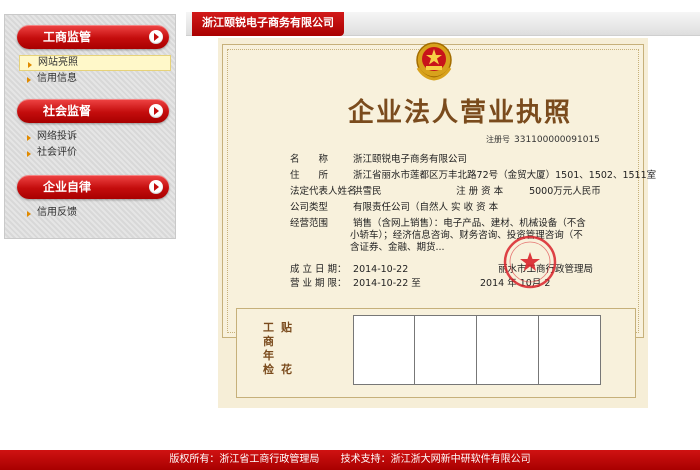 Image resolution: width=700 pixels, height=470 pixels. I want to click on inspection-char: 检, so click(268, 369).